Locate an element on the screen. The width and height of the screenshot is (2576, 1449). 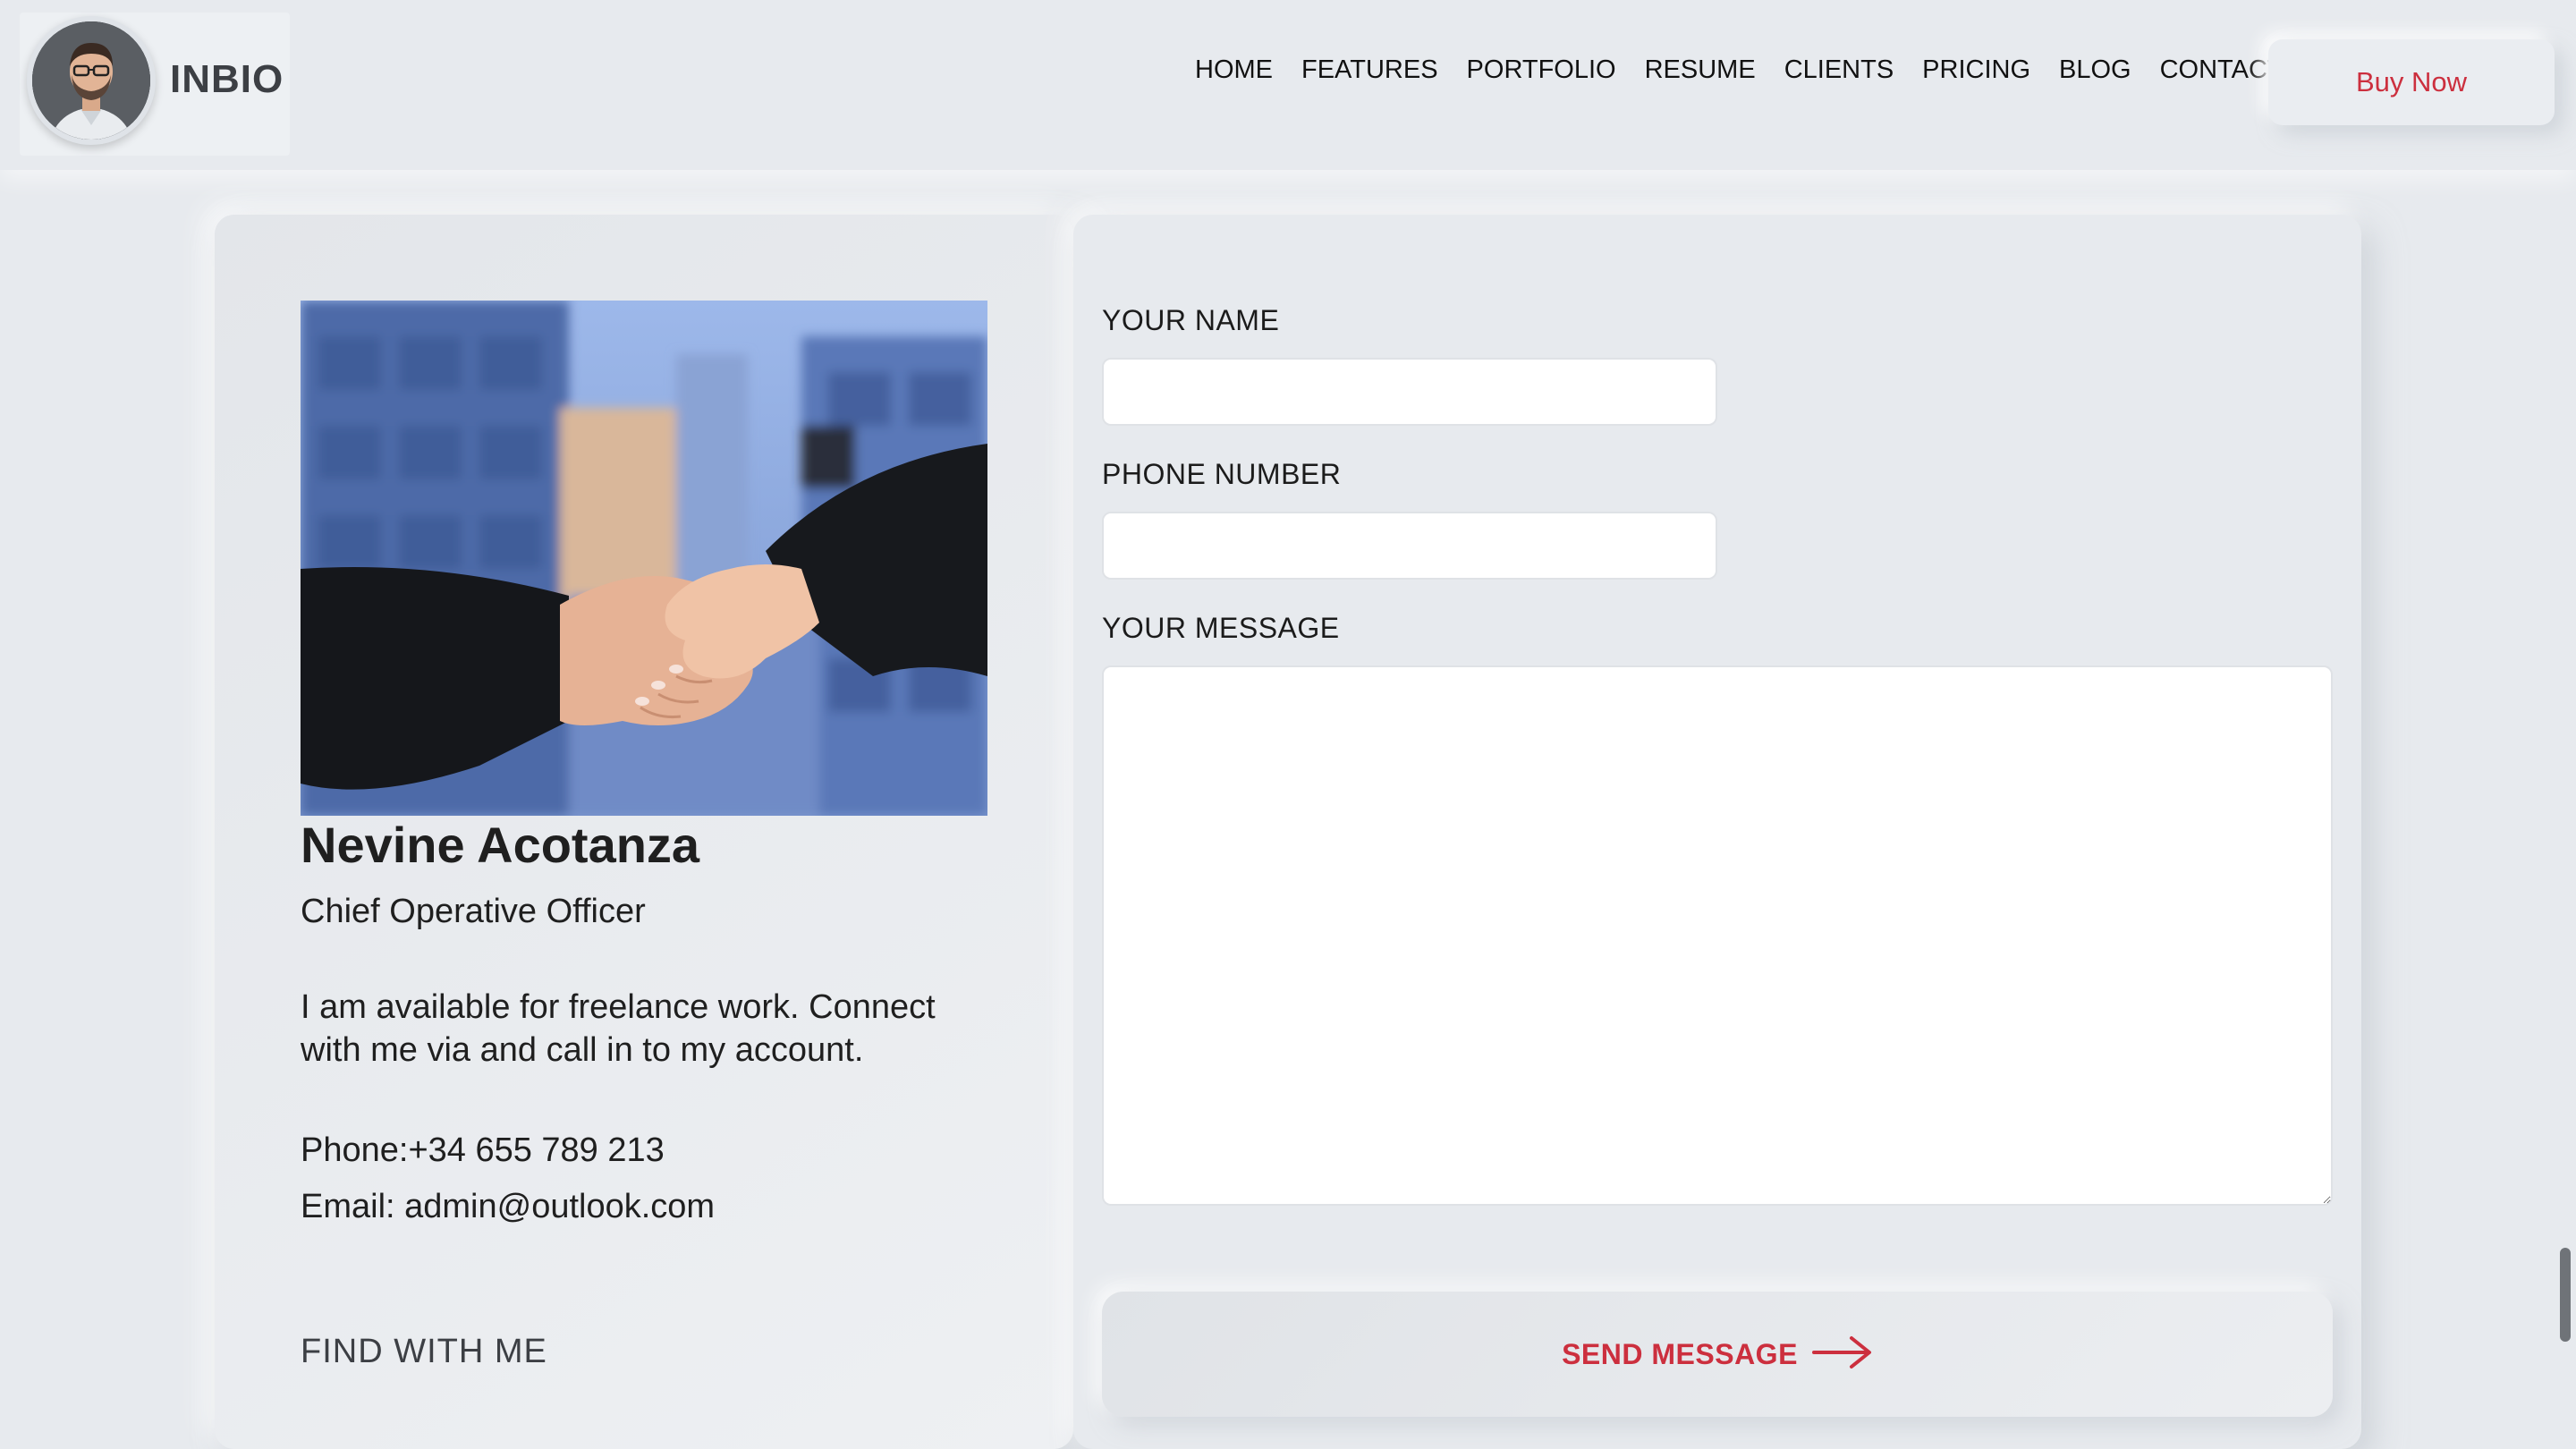
nav-item-pricing: PRICING is located at coordinates (1976, 70).